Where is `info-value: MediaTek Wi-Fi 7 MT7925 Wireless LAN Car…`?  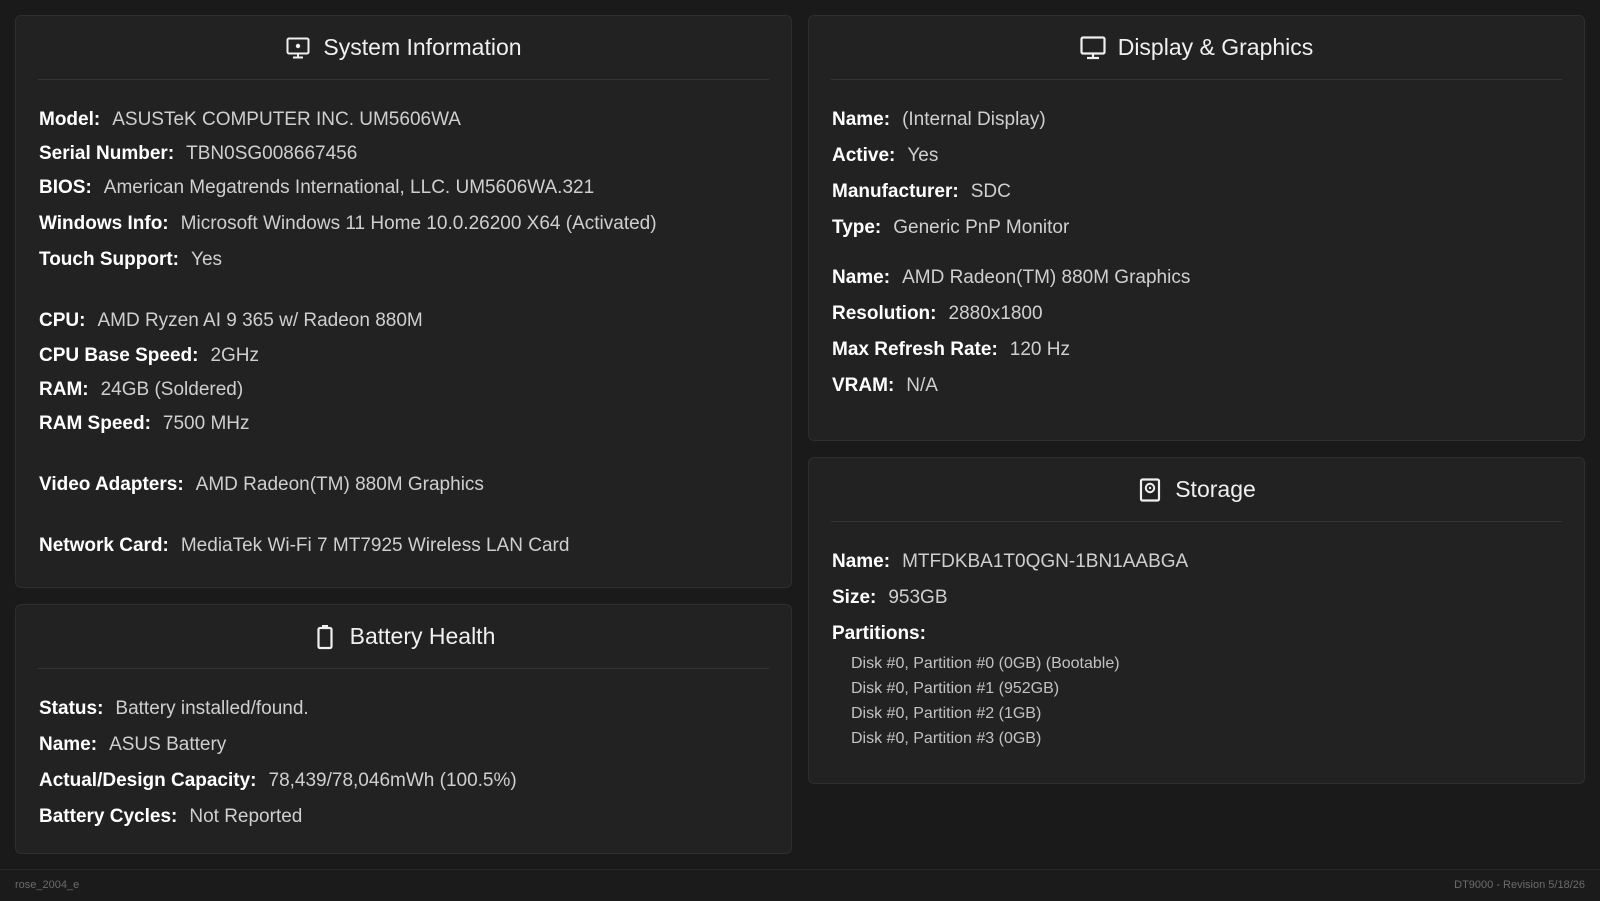 info-value: MediaTek Wi-Fi 7 MT7925 Wireless LAN Car… is located at coordinates (375, 545).